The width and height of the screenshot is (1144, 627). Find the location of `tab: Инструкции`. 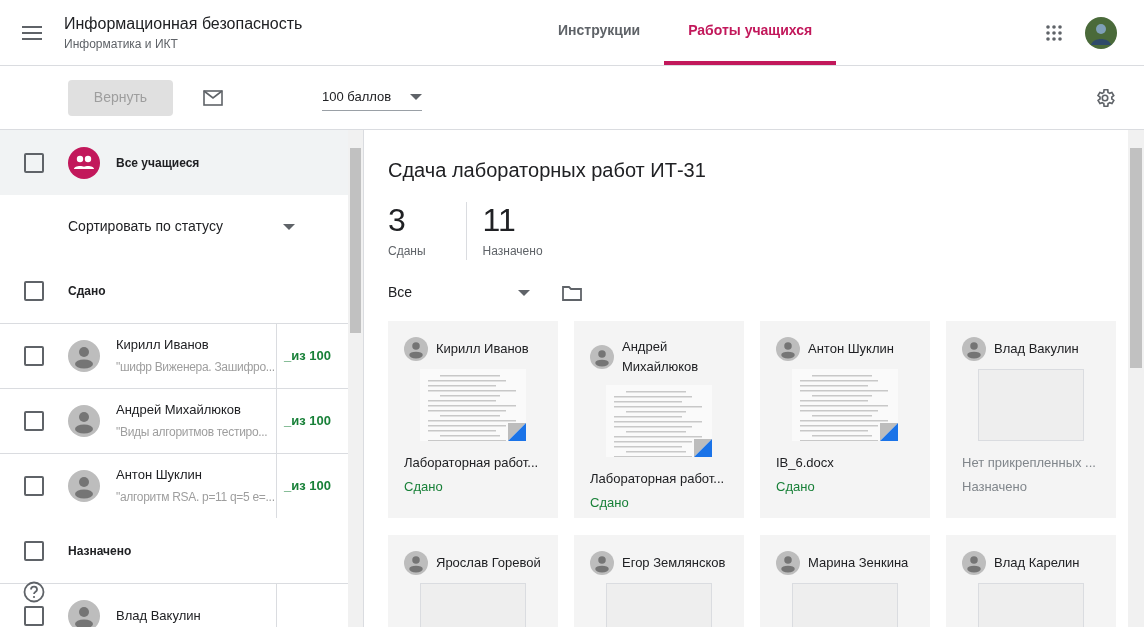

tab: Инструкции is located at coordinates (599, 32).